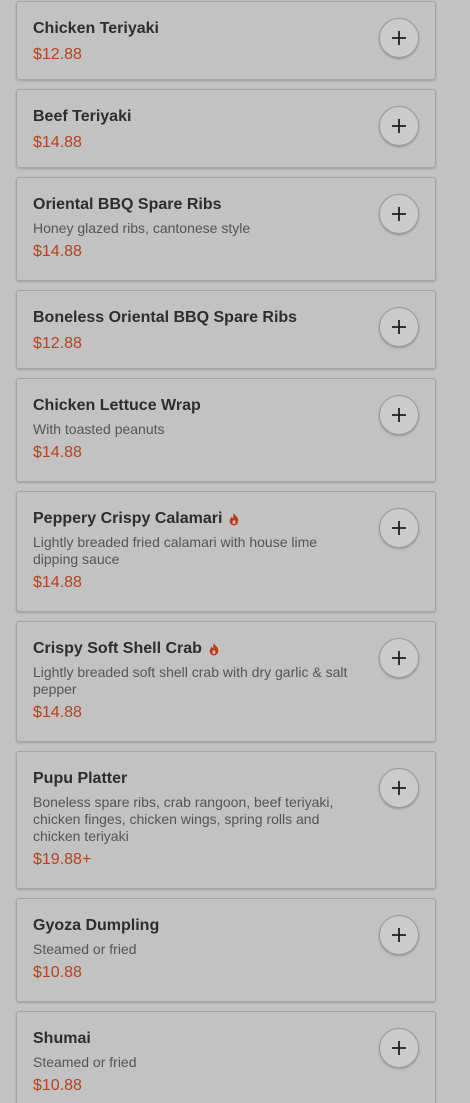 The height and width of the screenshot is (1103, 470). I want to click on menu-item-card: Beef Teriyaki $14.88, so click(226, 128).